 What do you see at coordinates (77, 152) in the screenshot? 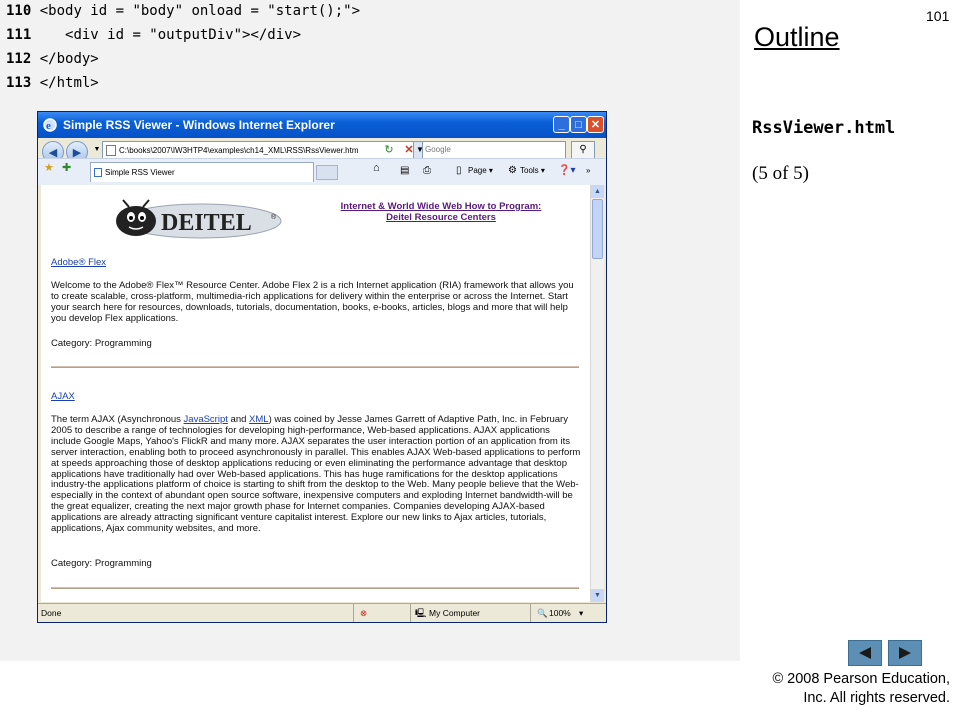
I see `forward-arrow-icon: ▶` at bounding box center [77, 152].